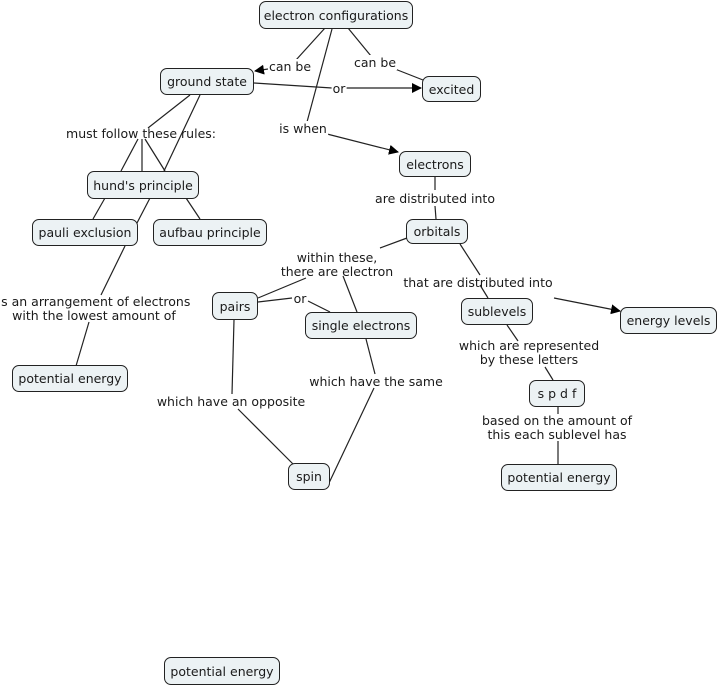 This screenshot has width=719, height=687. What do you see at coordinates (529, 345) in the screenshot?
I see `label-represented-1: which are represented` at bounding box center [529, 345].